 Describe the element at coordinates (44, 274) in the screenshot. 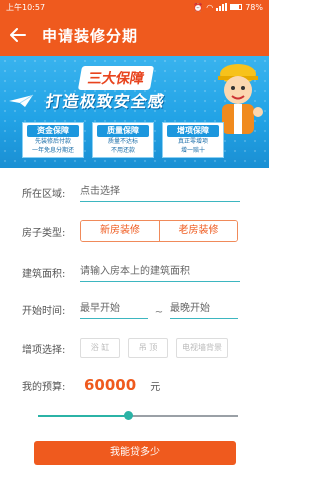

I see `building-area-label: 建筑面积:` at that location.